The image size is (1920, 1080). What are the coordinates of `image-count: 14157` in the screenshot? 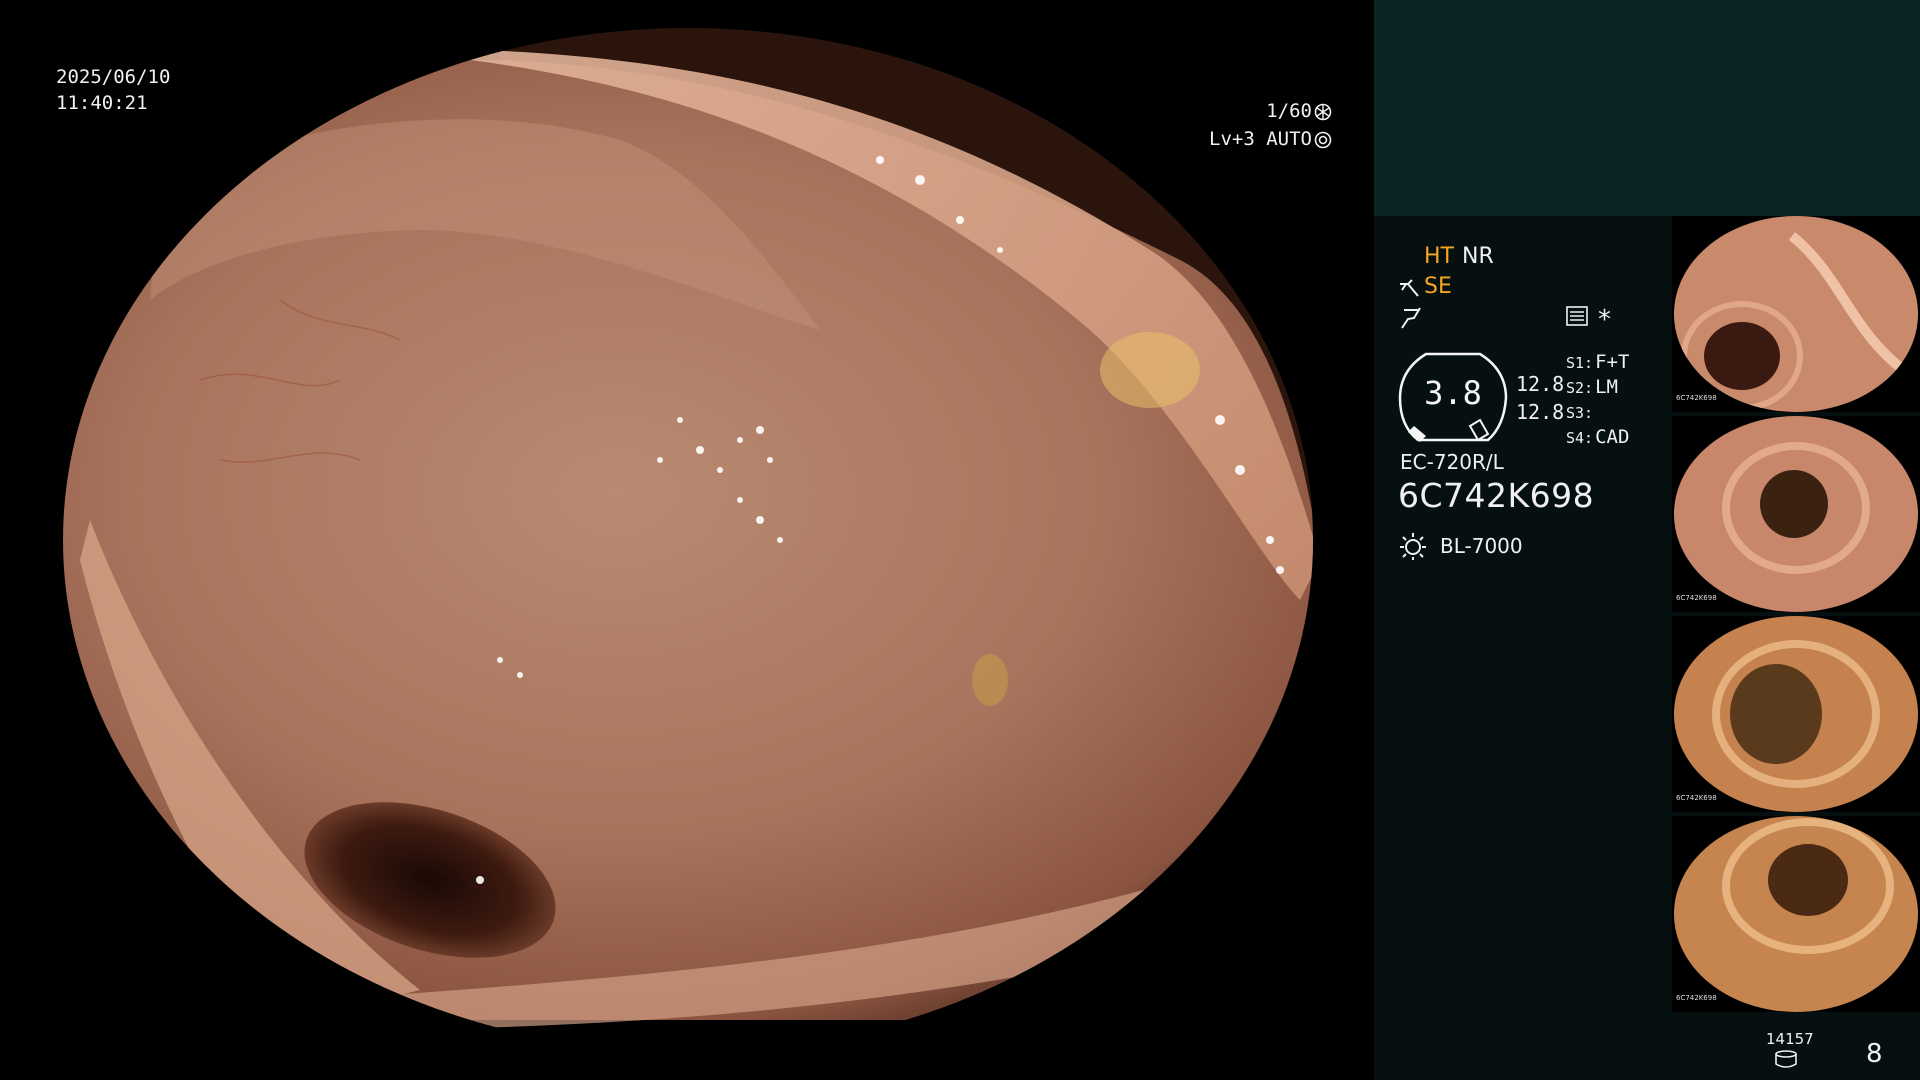 It's located at (1790, 1039).